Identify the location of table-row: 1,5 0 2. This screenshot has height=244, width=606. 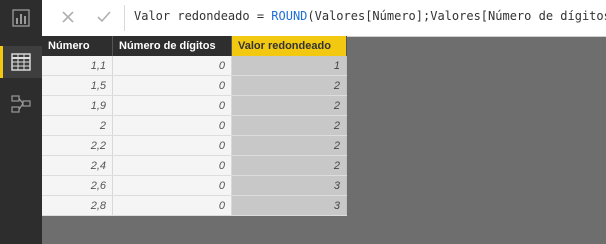
(194, 85).